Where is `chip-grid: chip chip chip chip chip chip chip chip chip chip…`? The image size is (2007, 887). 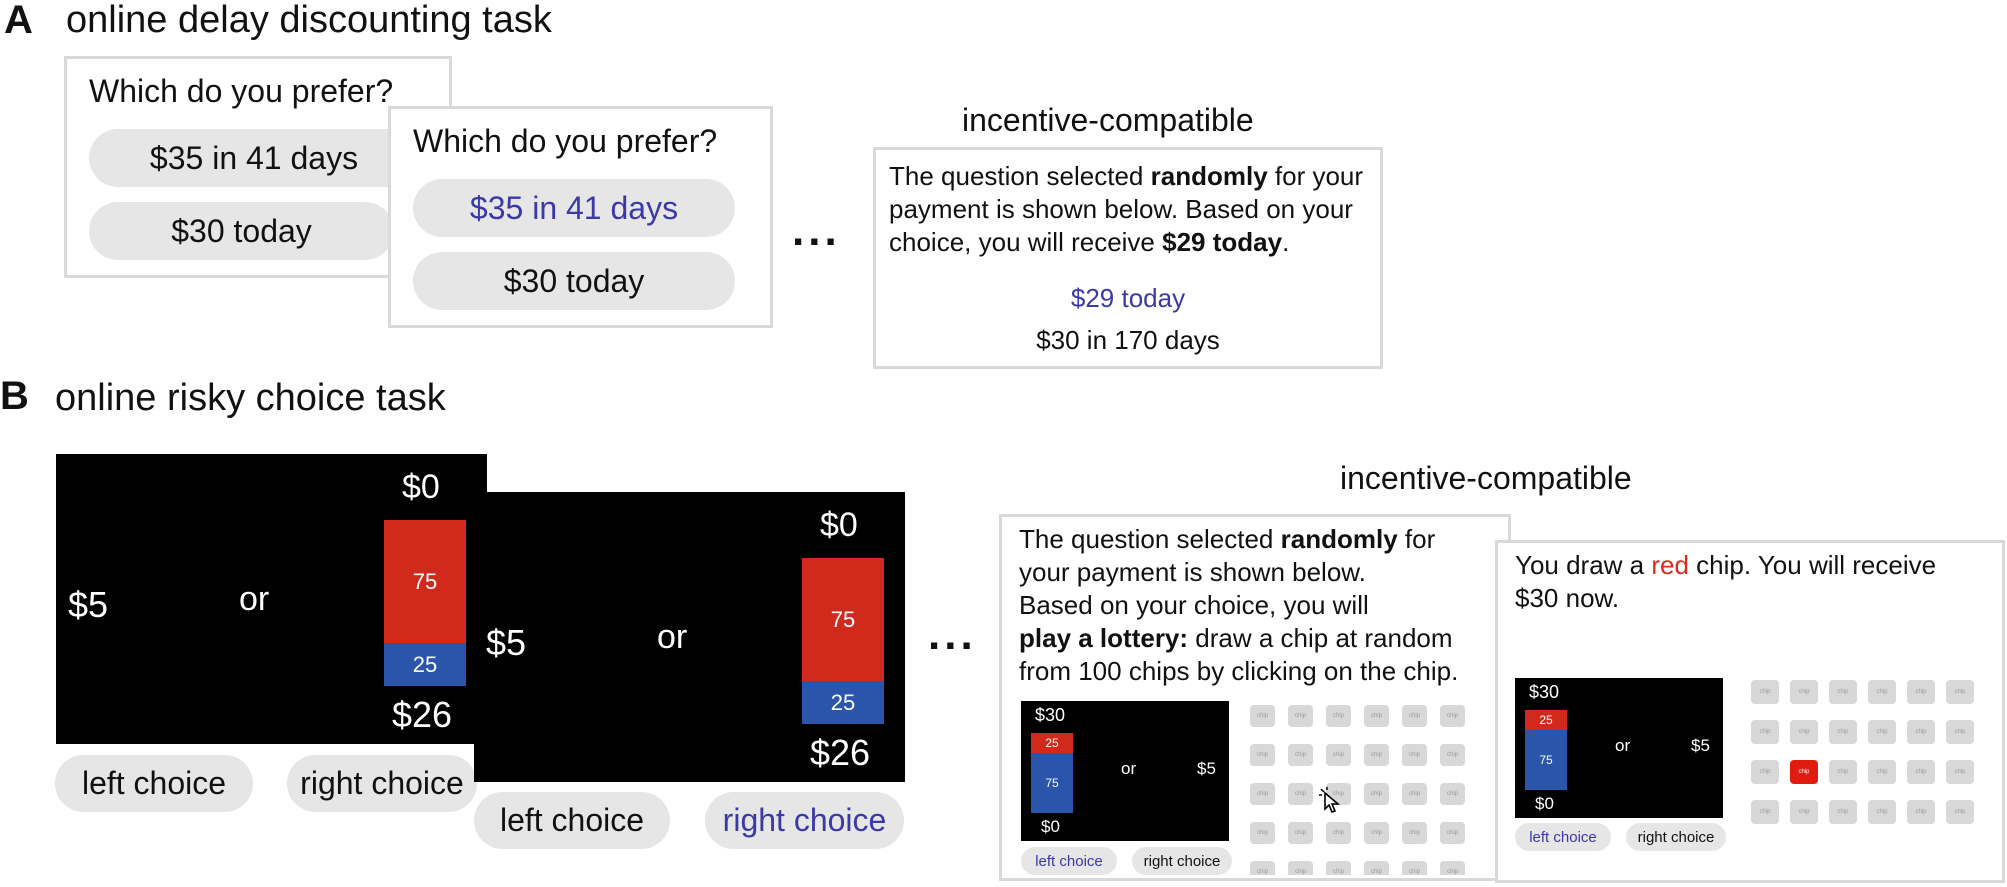 chip-grid: chip chip chip chip chip chip chip chip chip chip… is located at coordinates (1366, 790).